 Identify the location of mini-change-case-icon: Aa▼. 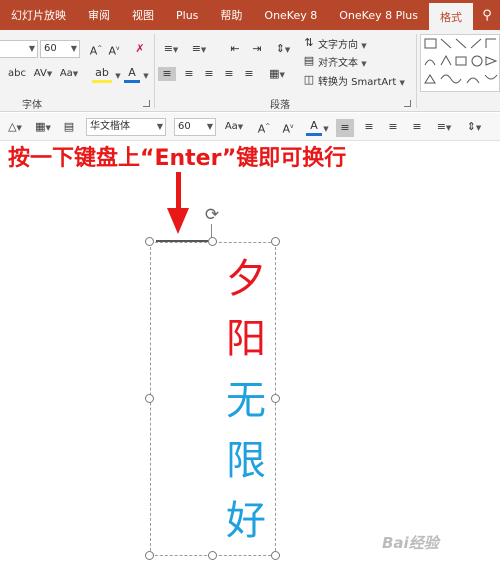
(234, 127).